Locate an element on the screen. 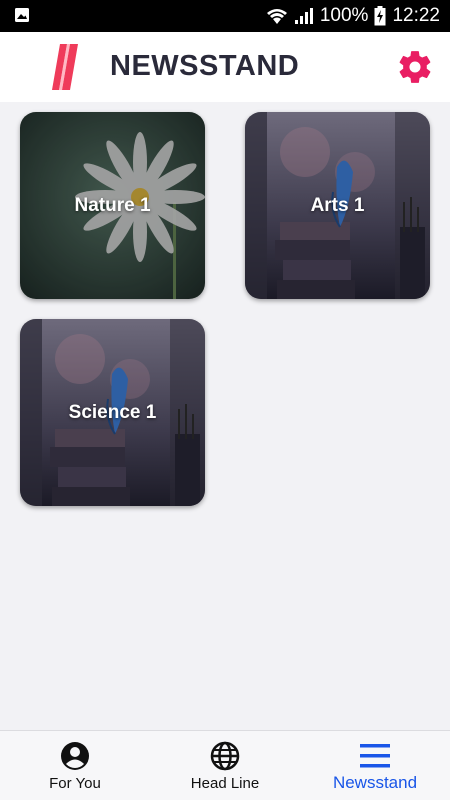 The image size is (450, 800). category-card-arts: Arts 1 is located at coordinates (337, 205).